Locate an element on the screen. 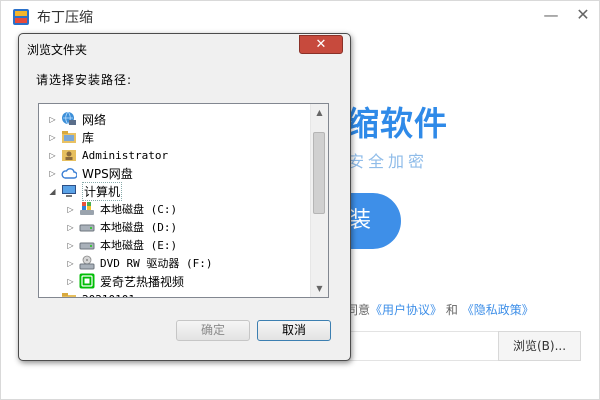 The image size is (600, 400). tree-item-label: 爱奇艺热播视频 is located at coordinates (142, 281).